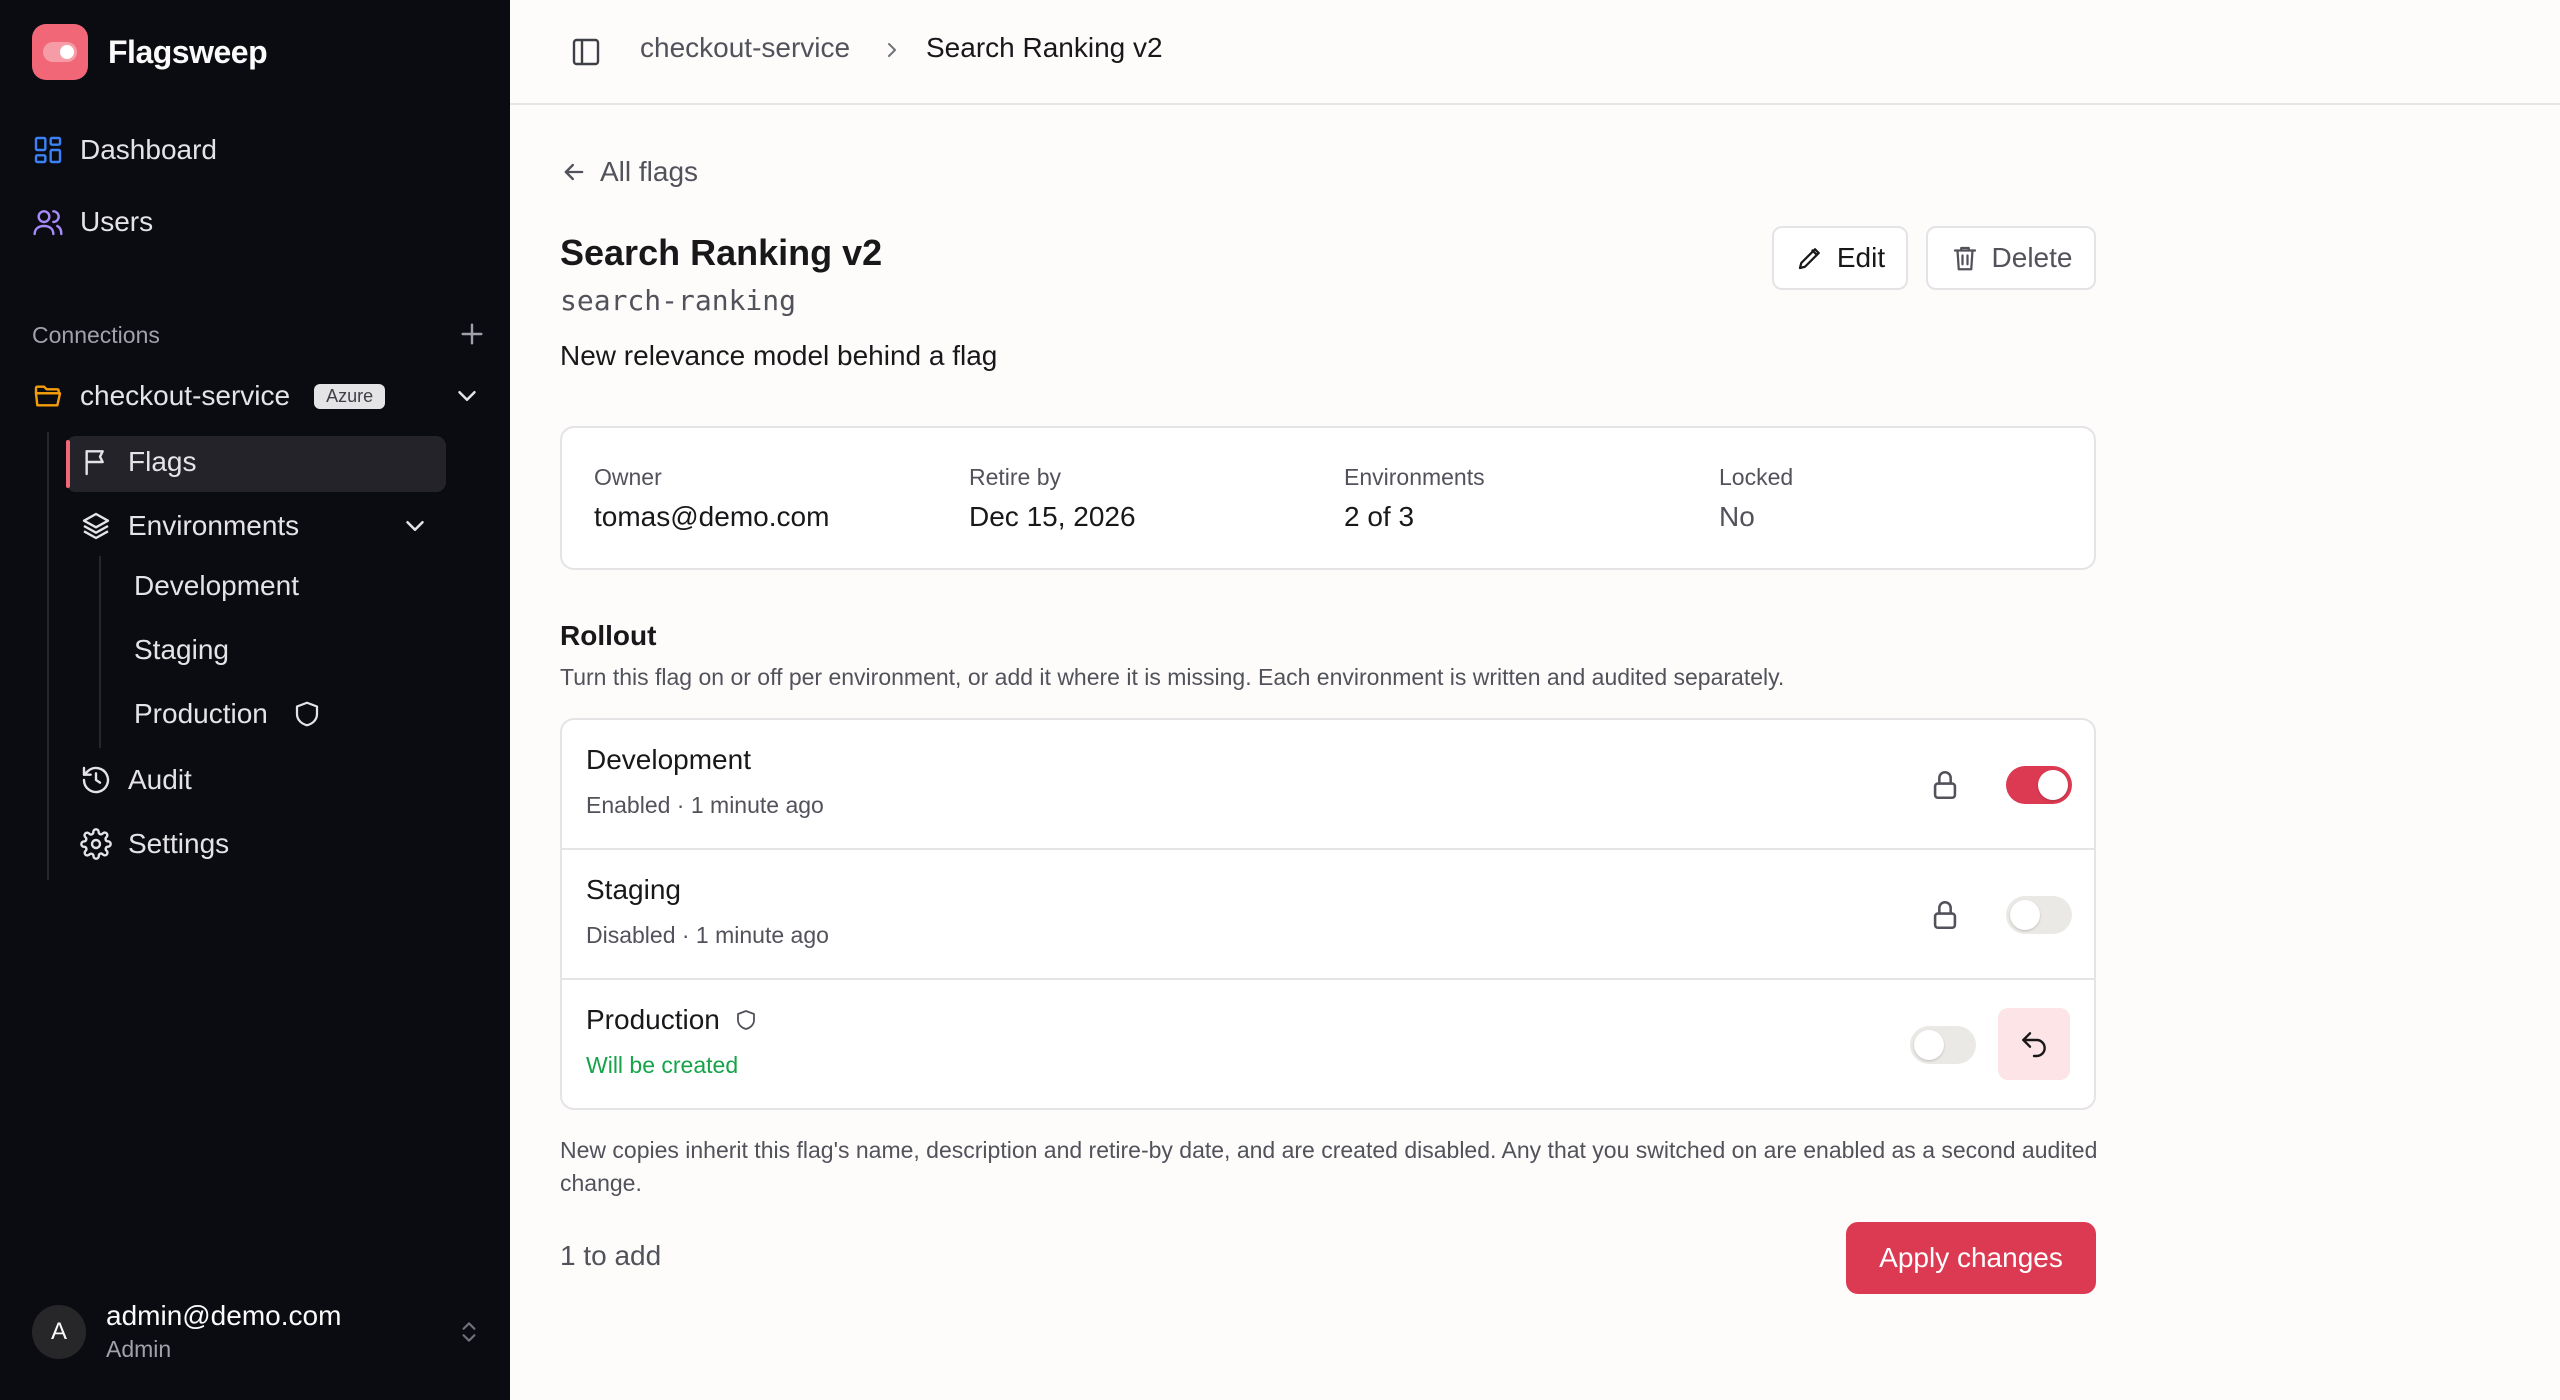  Describe the element at coordinates (2032, 257) in the screenshot. I see `delete-label: Delete` at that location.